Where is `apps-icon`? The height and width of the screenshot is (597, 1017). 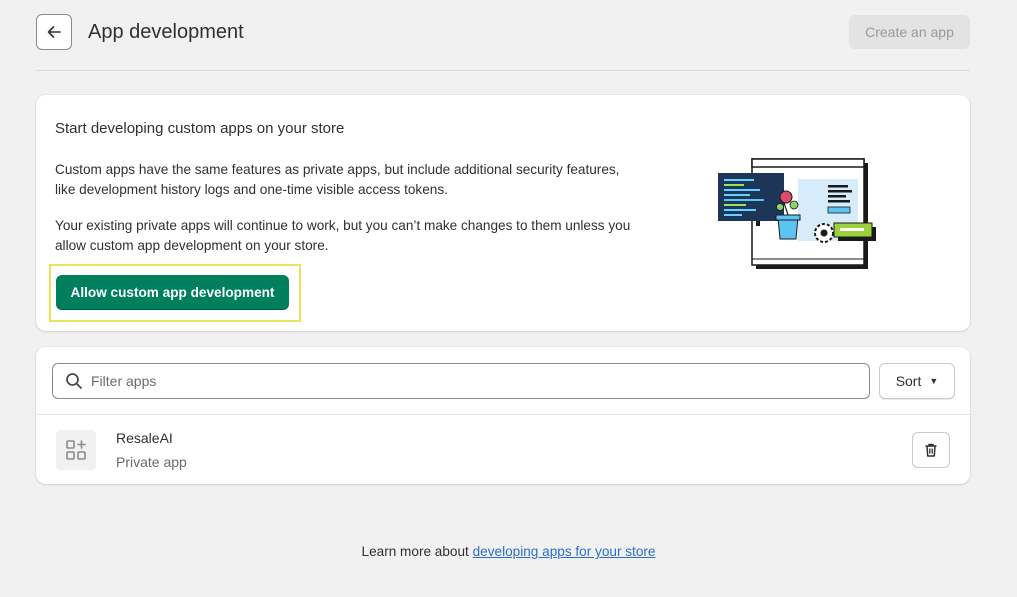
apps-icon is located at coordinates (76, 450).